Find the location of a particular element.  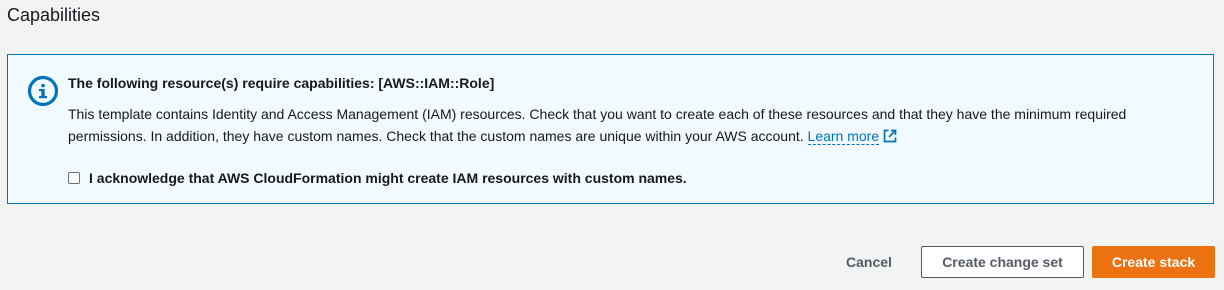

cancel-button: Cancel is located at coordinates (869, 262).